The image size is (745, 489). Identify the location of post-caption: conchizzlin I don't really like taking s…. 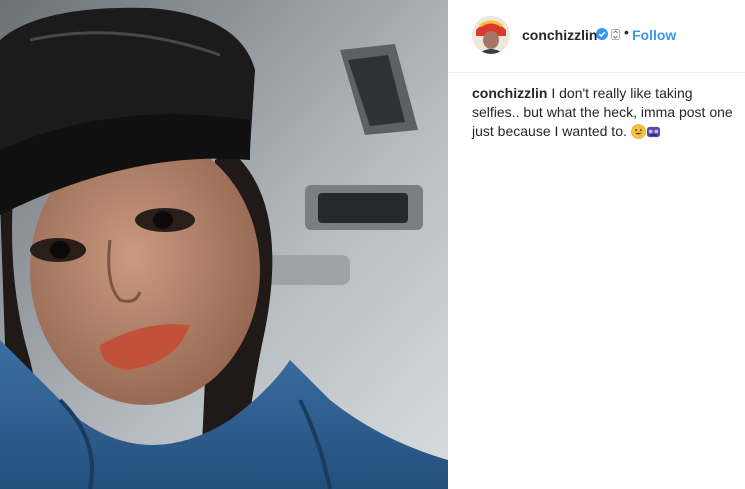
(603, 112).